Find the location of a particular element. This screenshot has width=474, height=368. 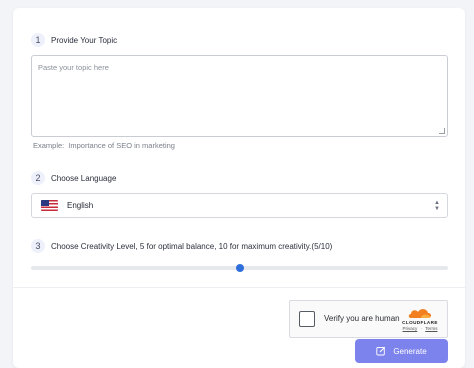

terms-link: Terms is located at coordinates (431, 328).